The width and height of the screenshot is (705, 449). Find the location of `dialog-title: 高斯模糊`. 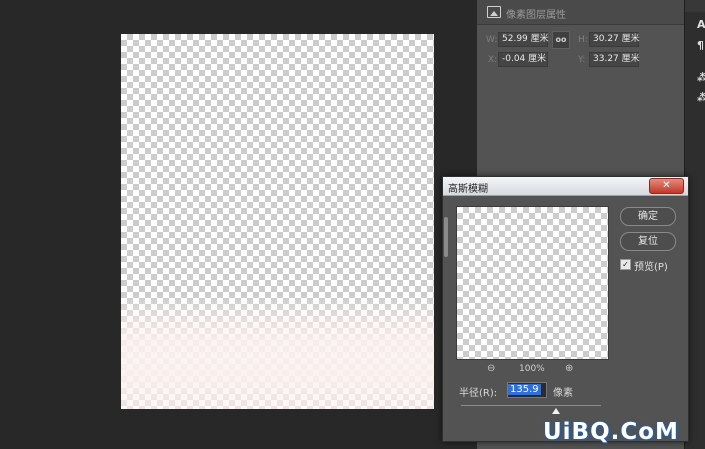

dialog-title: 高斯模糊 is located at coordinates (468, 189).